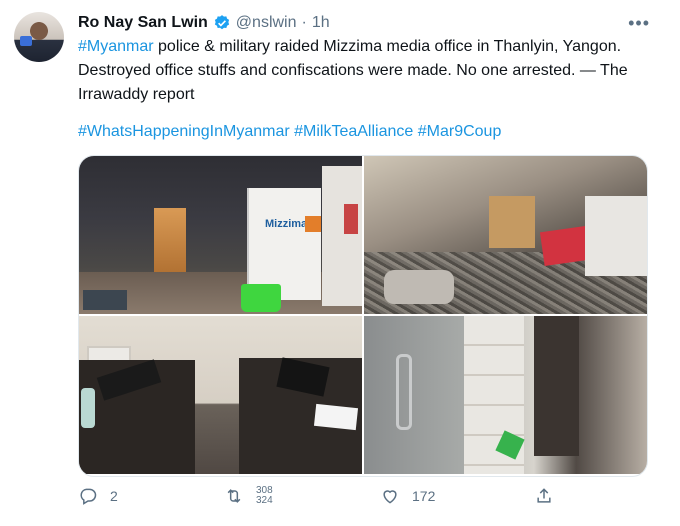 The width and height of the screenshot is (680, 526). I want to click on water-bottle, so click(88, 408).